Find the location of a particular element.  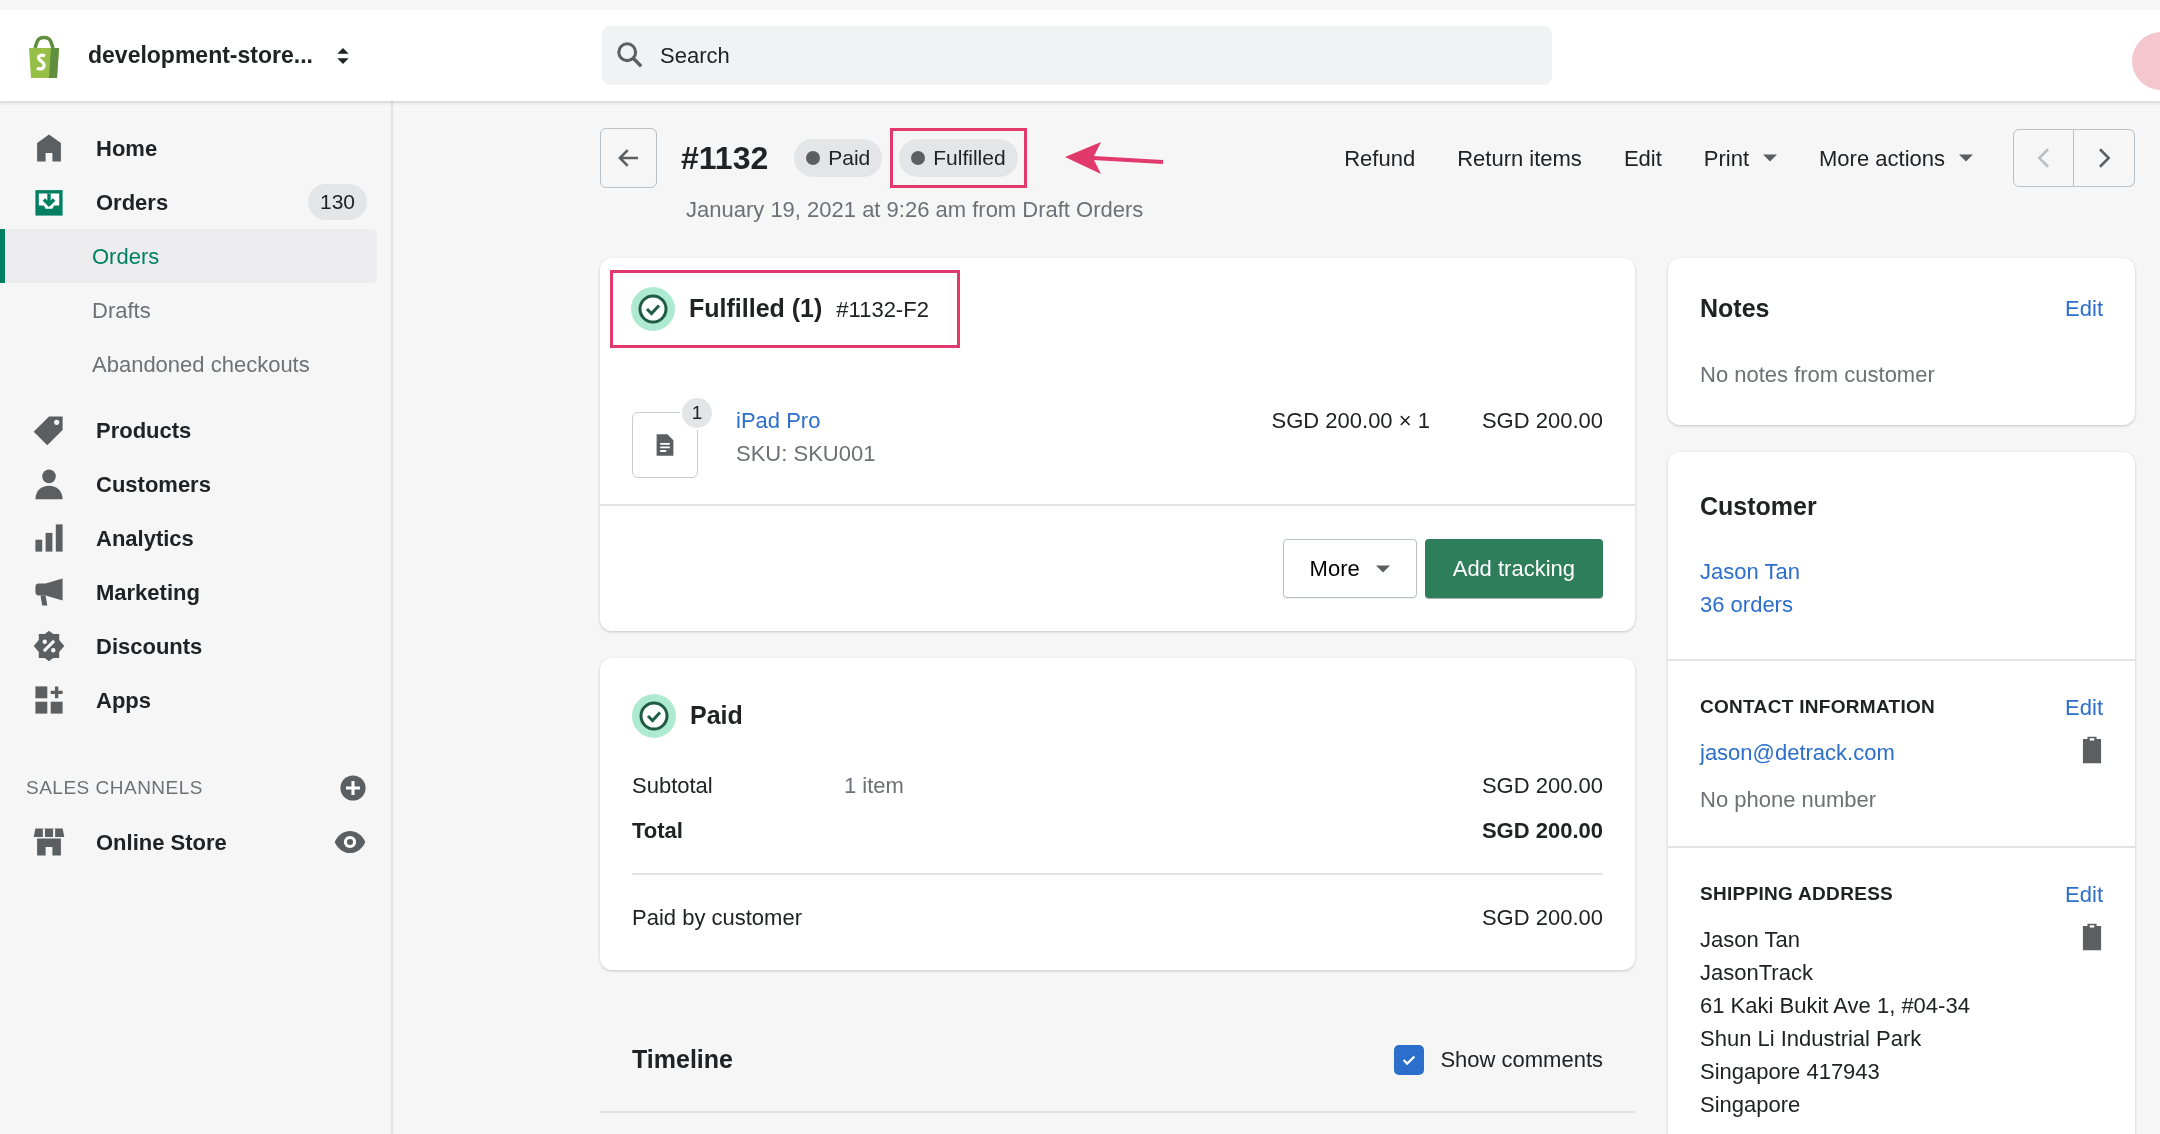

count-badge: 130 is located at coordinates (337, 202).